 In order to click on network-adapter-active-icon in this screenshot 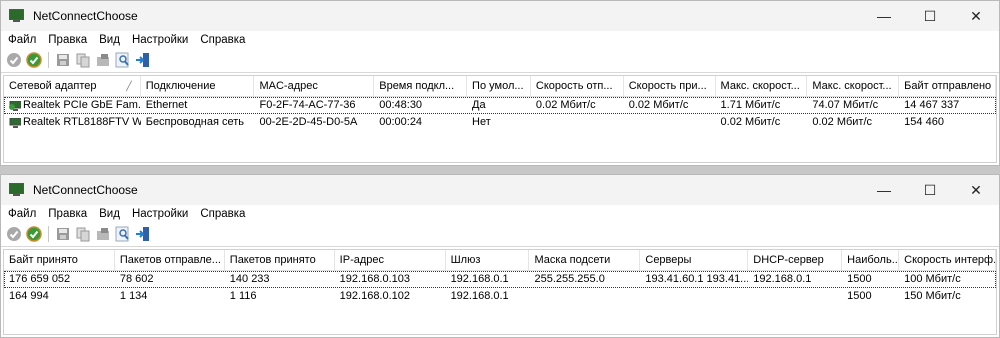, I will do `click(15, 106)`.